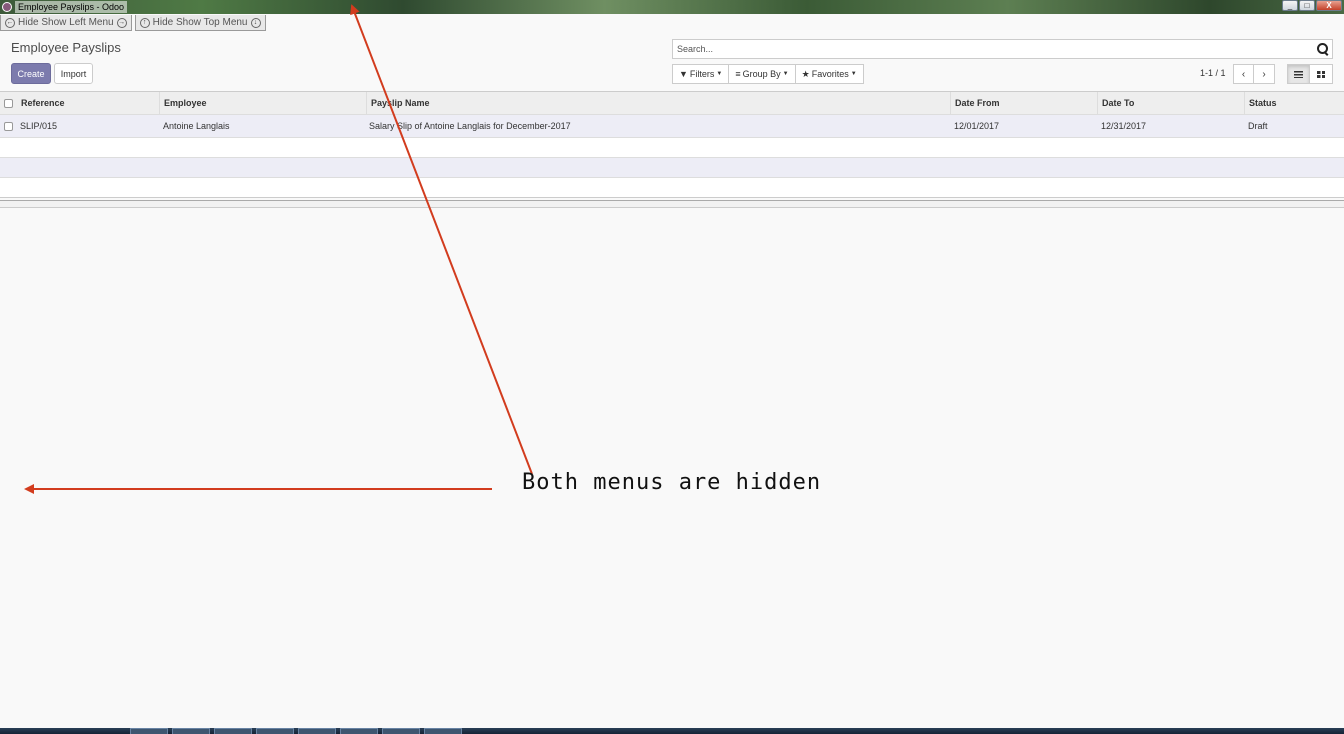  Describe the element at coordinates (8, 126) in the screenshot. I see `row-checkbox` at that location.